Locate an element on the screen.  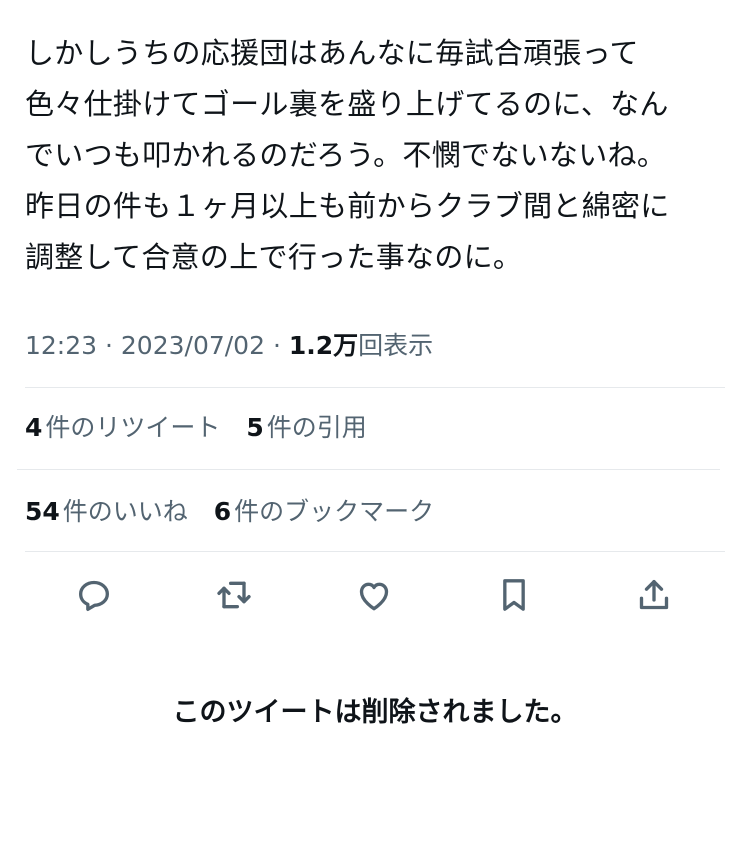
like-button is located at coordinates (374, 595).